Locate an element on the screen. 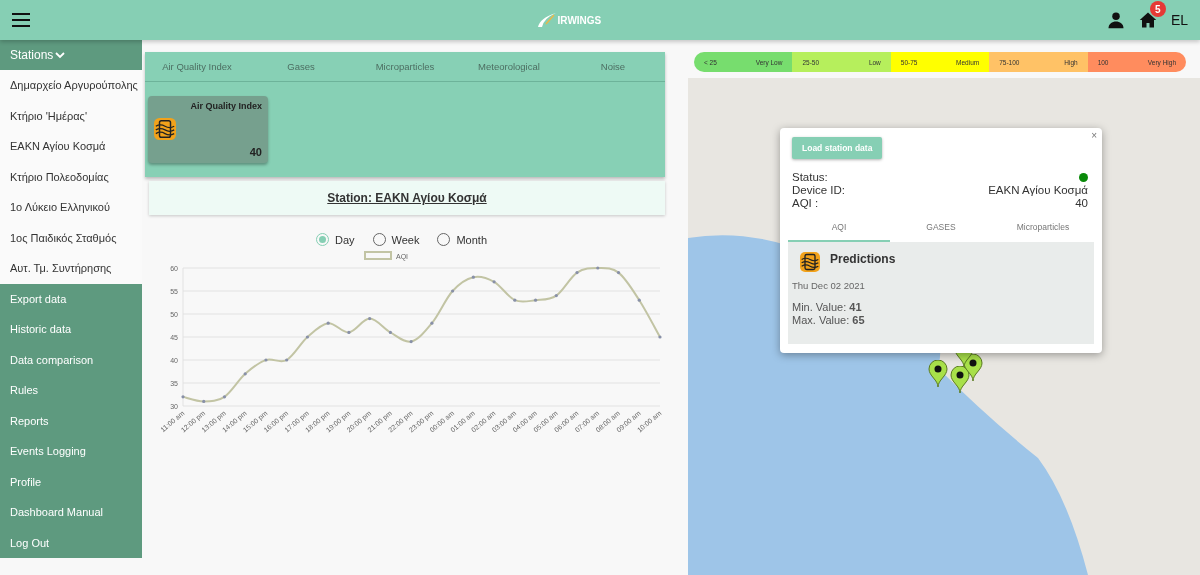  sidebar-item: Reports is located at coordinates (71, 420).